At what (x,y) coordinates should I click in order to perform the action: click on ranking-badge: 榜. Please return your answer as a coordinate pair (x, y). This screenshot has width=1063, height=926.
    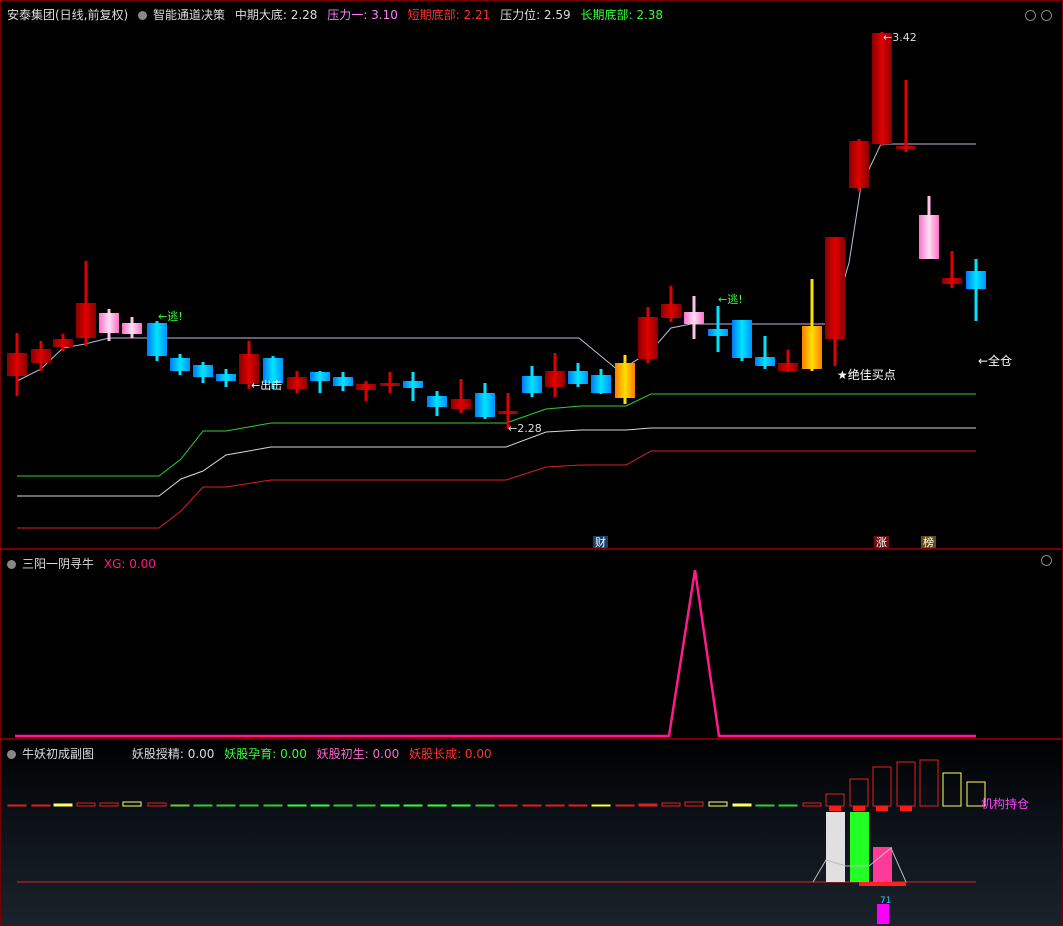
    Looking at the image, I should click on (928, 542).